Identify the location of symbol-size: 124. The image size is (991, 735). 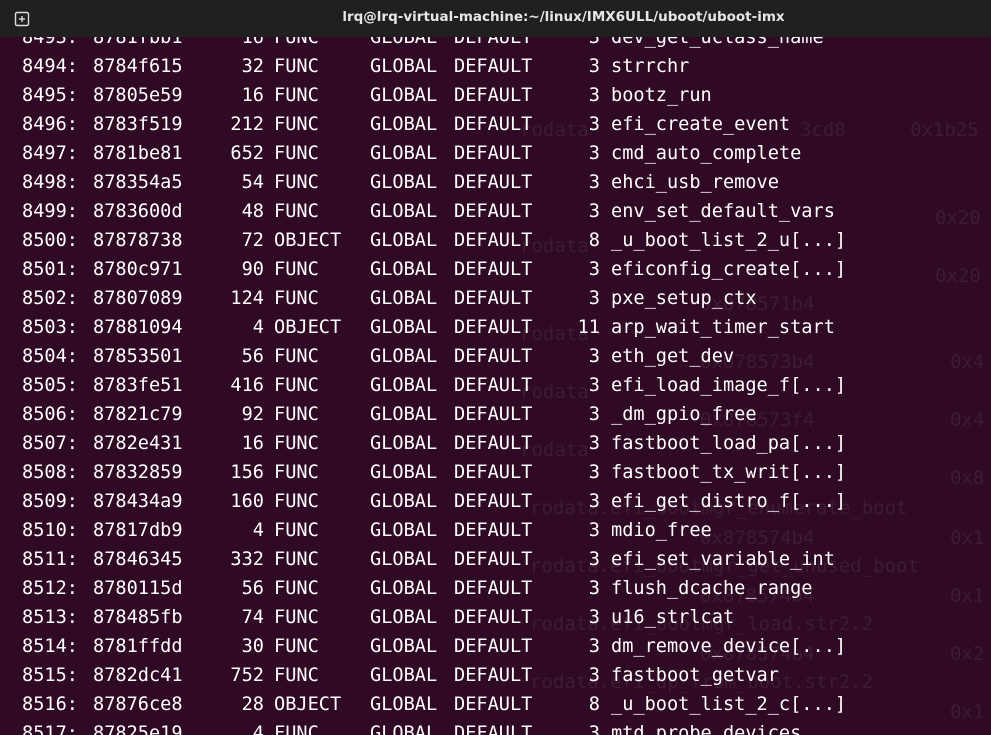
(247, 298).